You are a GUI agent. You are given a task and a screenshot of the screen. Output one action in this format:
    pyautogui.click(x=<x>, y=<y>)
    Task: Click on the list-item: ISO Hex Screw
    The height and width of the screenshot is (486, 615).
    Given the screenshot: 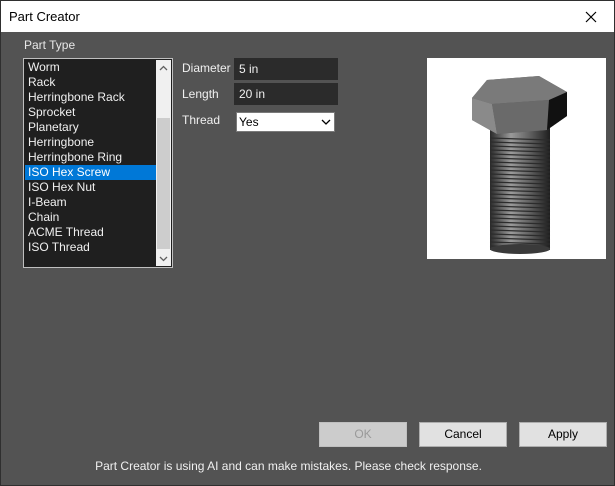 What is the action you would take?
    pyautogui.click(x=90, y=172)
    